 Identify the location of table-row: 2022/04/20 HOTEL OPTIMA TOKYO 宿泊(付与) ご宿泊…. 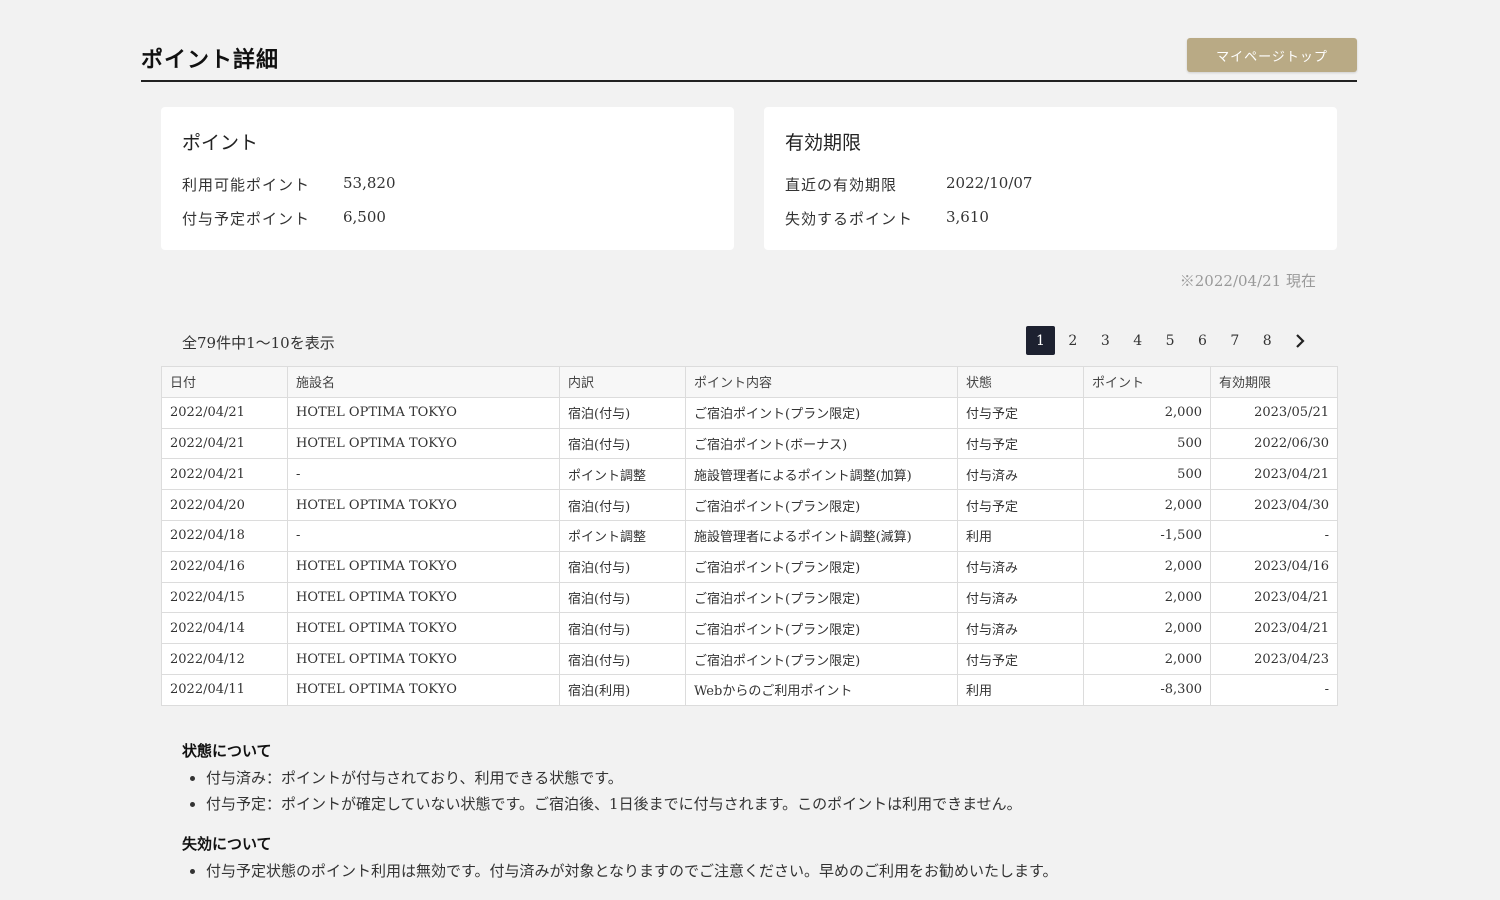
(749, 505).